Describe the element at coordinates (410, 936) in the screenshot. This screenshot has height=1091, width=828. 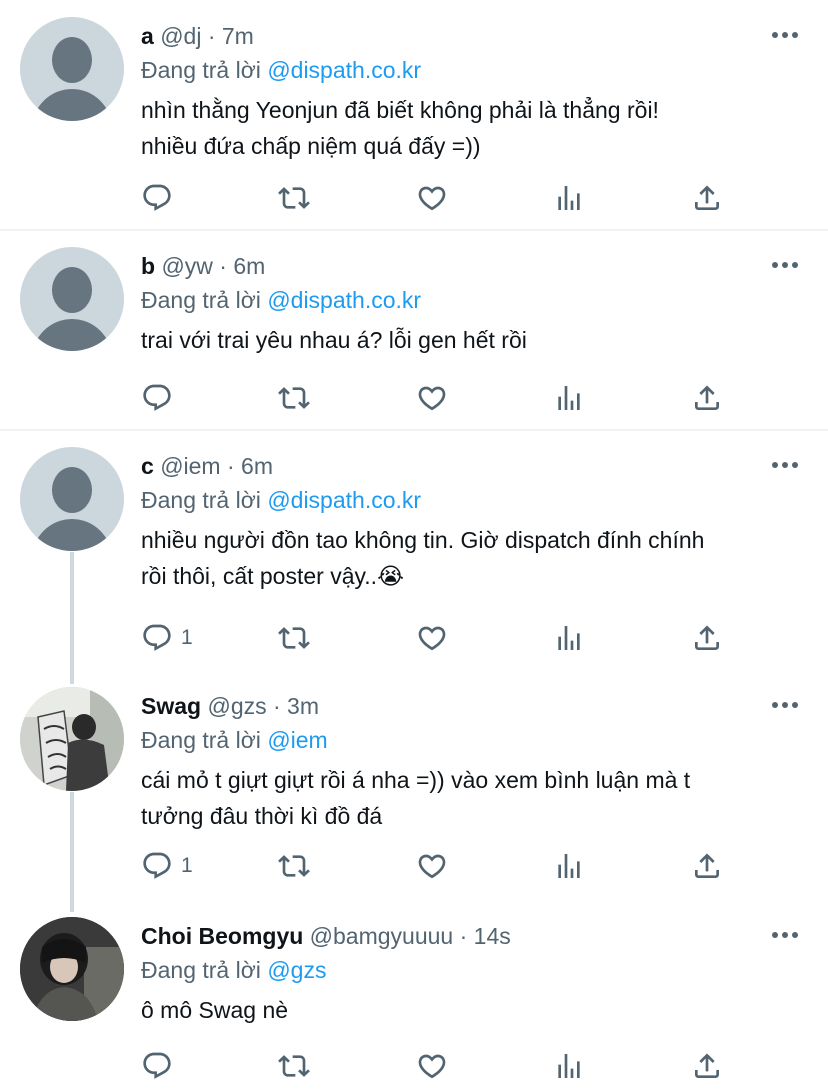
I see `handle-time: @bamgyuuuu · 14s` at that location.